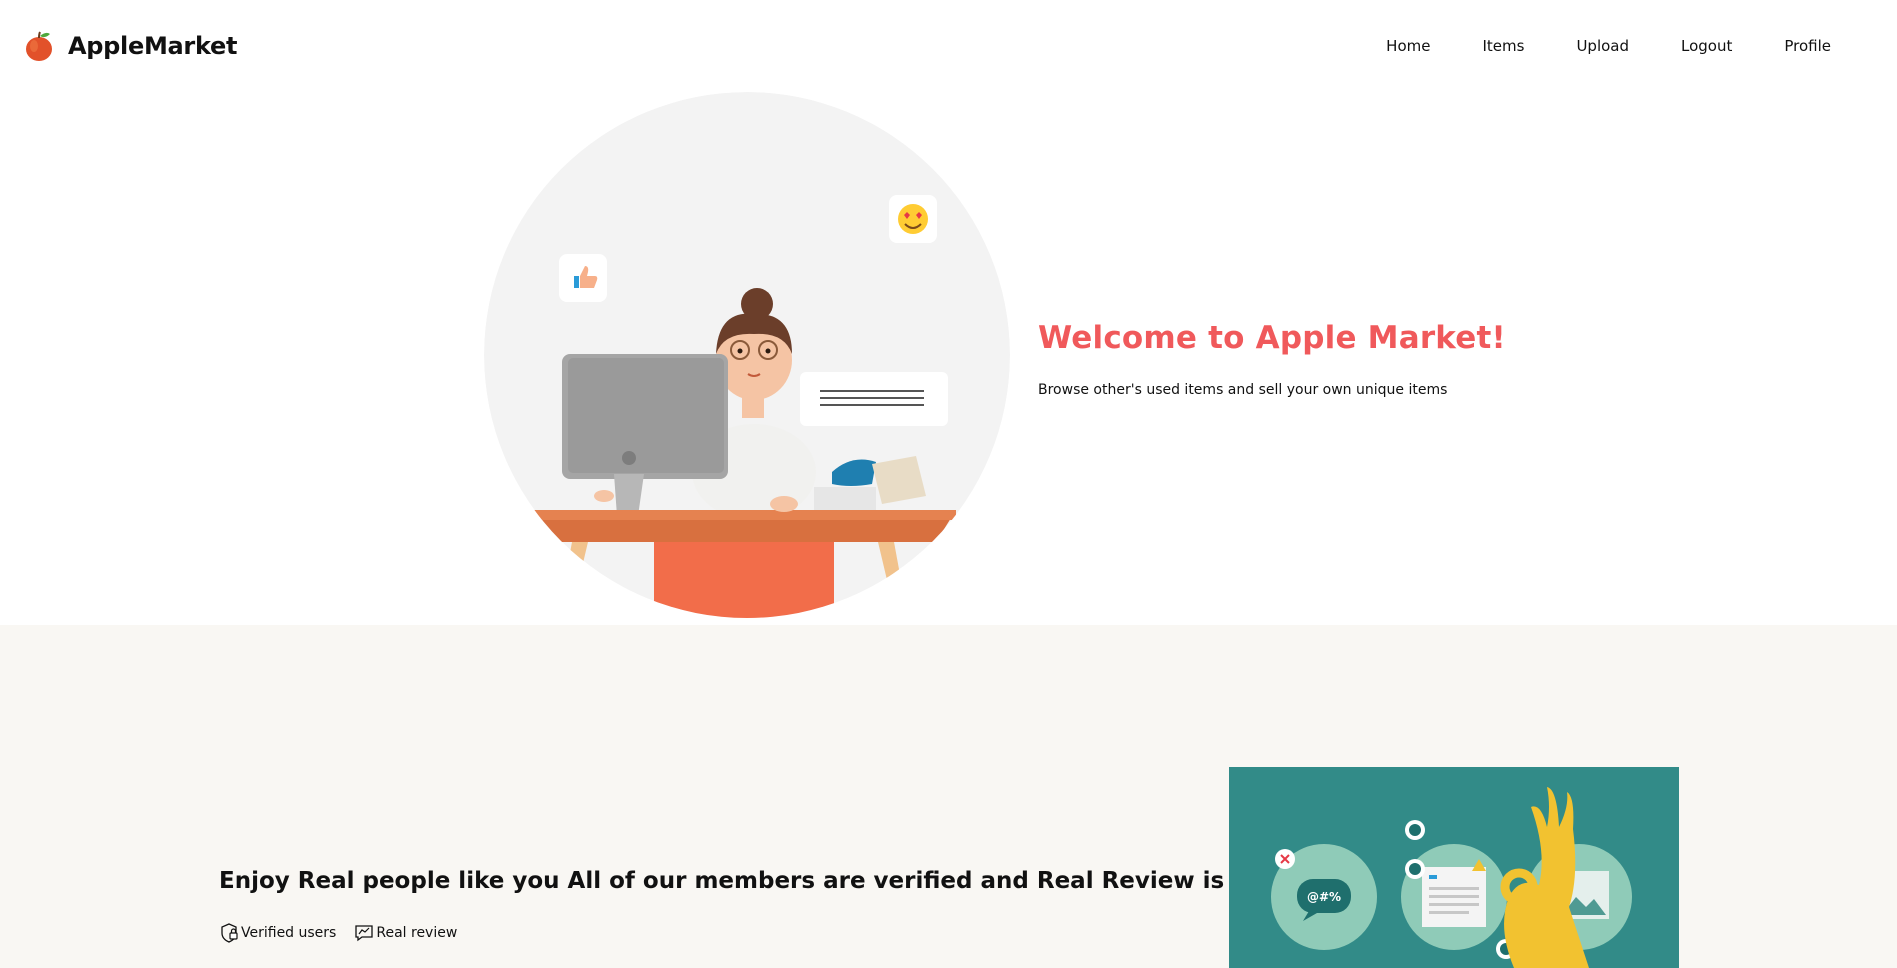  What do you see at coordinates (1454, 867) in the screenshot?
I see `social-feedback-illustration: @#%` at bounding box center [1454, 867].